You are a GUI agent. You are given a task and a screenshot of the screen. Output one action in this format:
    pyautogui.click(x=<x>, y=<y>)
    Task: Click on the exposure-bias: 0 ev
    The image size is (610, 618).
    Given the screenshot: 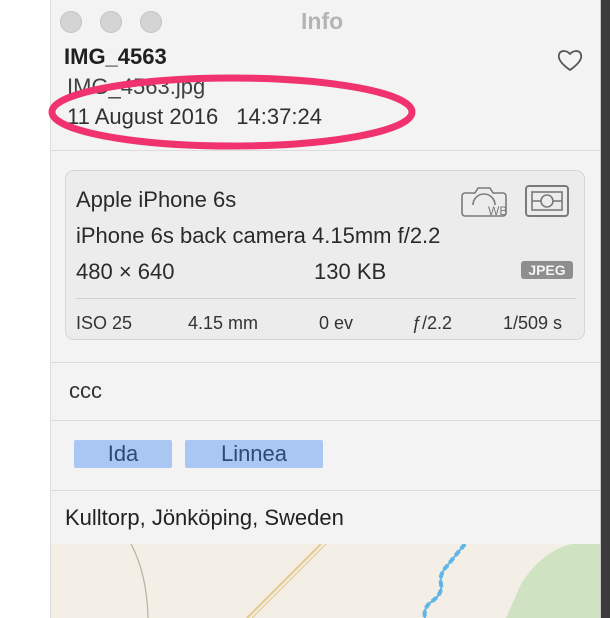 What is the action you would take?
    pyautogui.click(x=336, y=323)
    